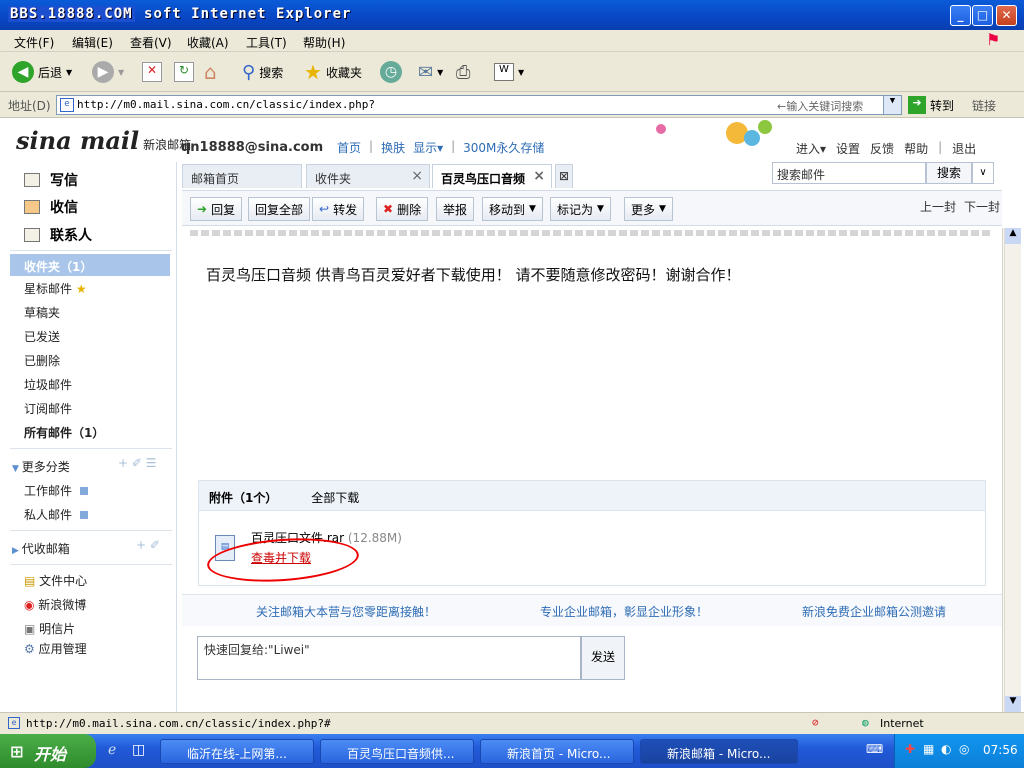  What do you see at coordinates (503, 147) in the screenshot?
I see `storage-link: 300M永久存储` at bounding box center [503, 147].